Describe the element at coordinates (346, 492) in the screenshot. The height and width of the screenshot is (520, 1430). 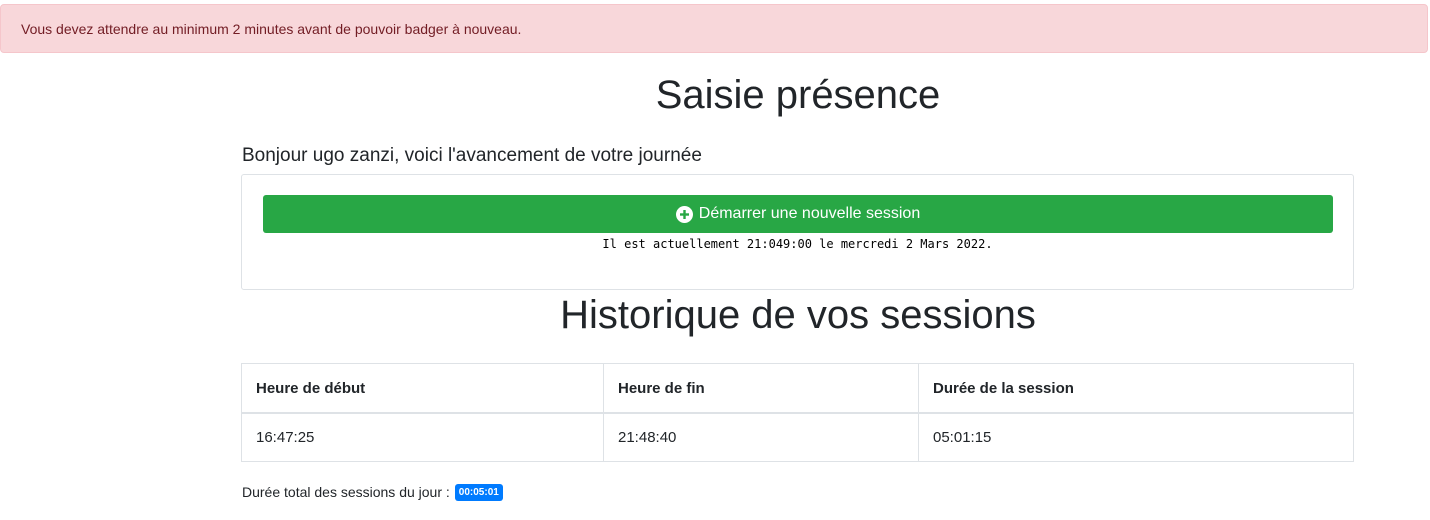
I see `total-label: Durée total des sessions du jour :` at that location.